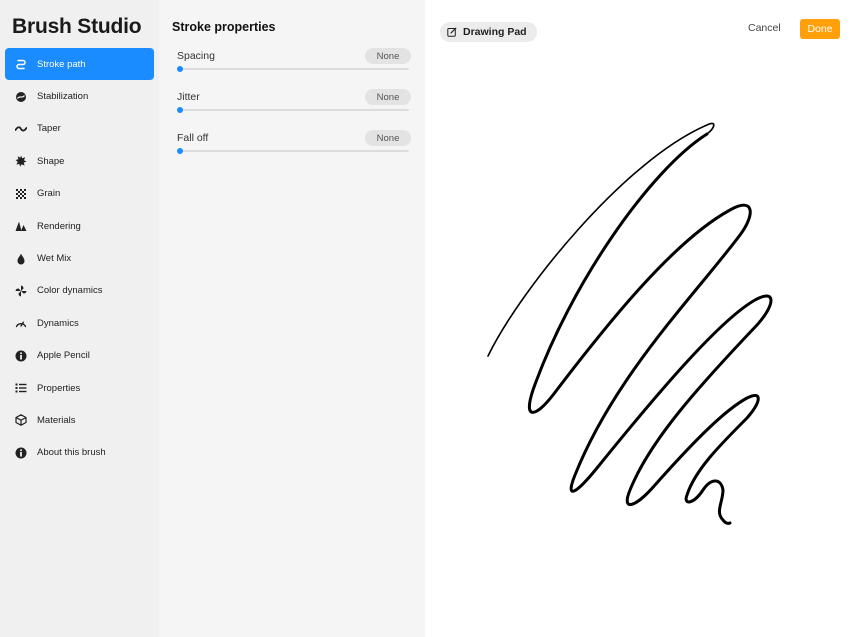 The image size is (850, 637). Describe the element at coordinates (601, 239) in the screenshot. I see `brush-stroke-start` at that location.